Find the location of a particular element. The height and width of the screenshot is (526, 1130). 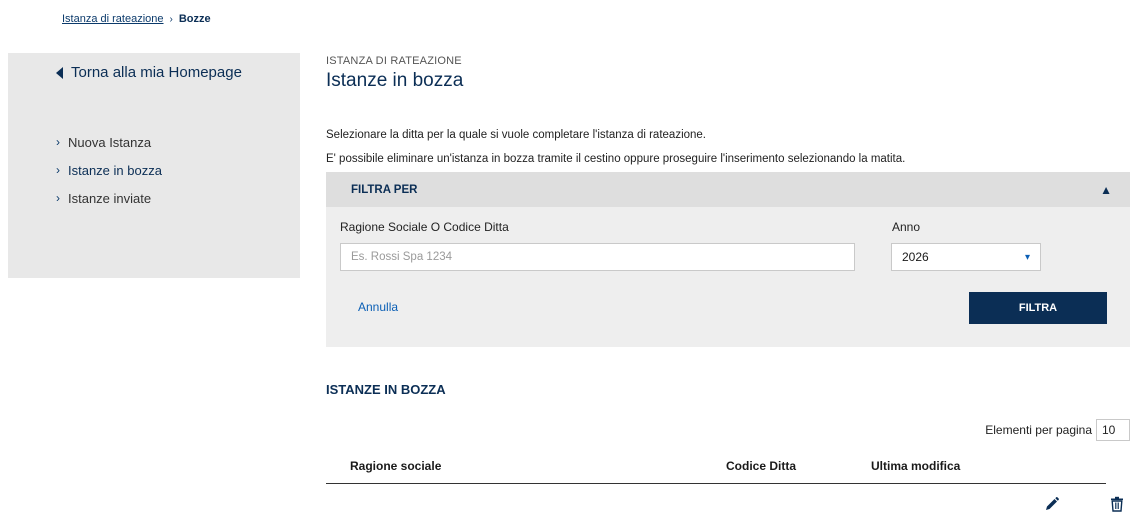

ragione-sociale-input is located at coordinates (597, 257).